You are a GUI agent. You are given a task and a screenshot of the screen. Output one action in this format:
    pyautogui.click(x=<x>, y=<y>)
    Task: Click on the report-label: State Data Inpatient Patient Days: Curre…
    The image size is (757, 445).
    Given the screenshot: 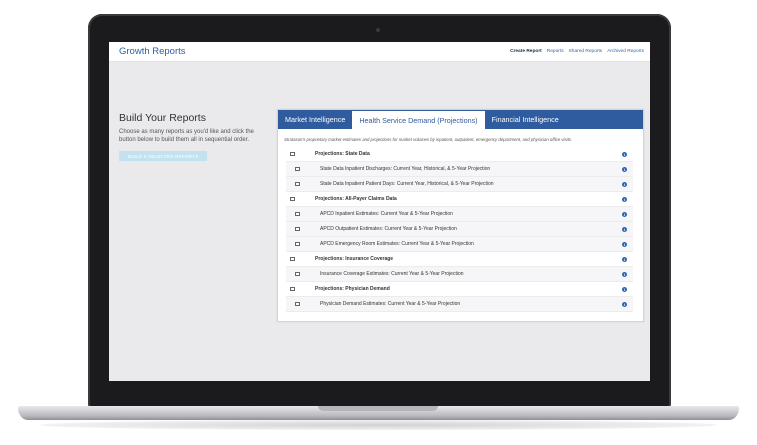 What is the action you would take?
    pyautogui.click(x=407, y=184)
    